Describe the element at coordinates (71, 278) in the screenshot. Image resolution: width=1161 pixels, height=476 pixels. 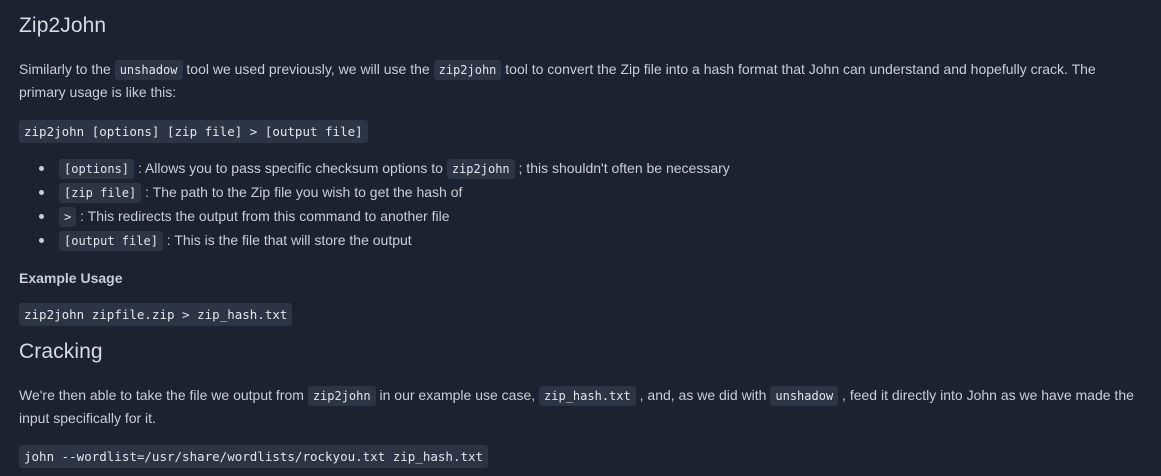
I see `example-usage-heading: Example Usage` at that location.